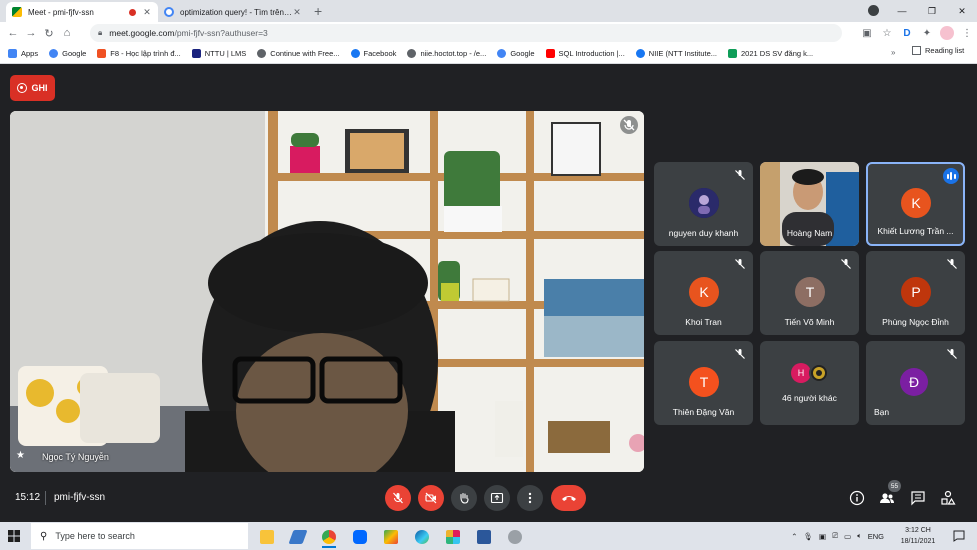  I want to click on apps-grid-icon, so click(12, 53).